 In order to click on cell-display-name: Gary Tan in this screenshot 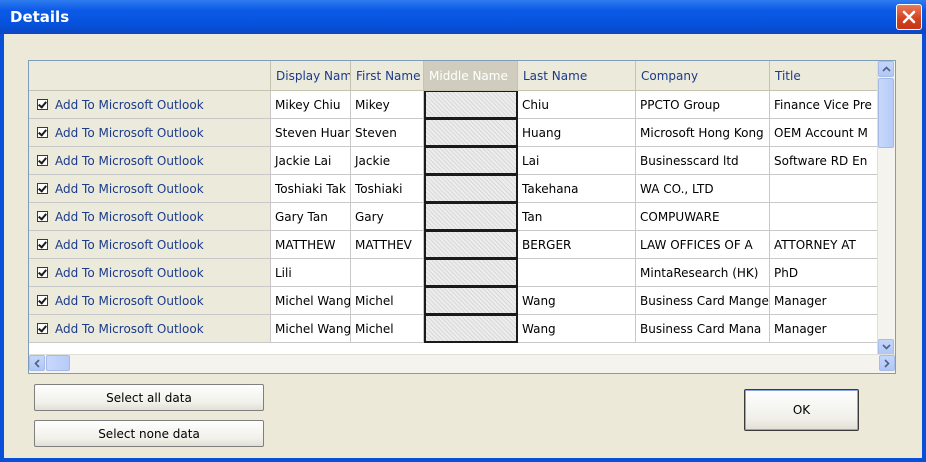, I will do `click(311, 217)`.